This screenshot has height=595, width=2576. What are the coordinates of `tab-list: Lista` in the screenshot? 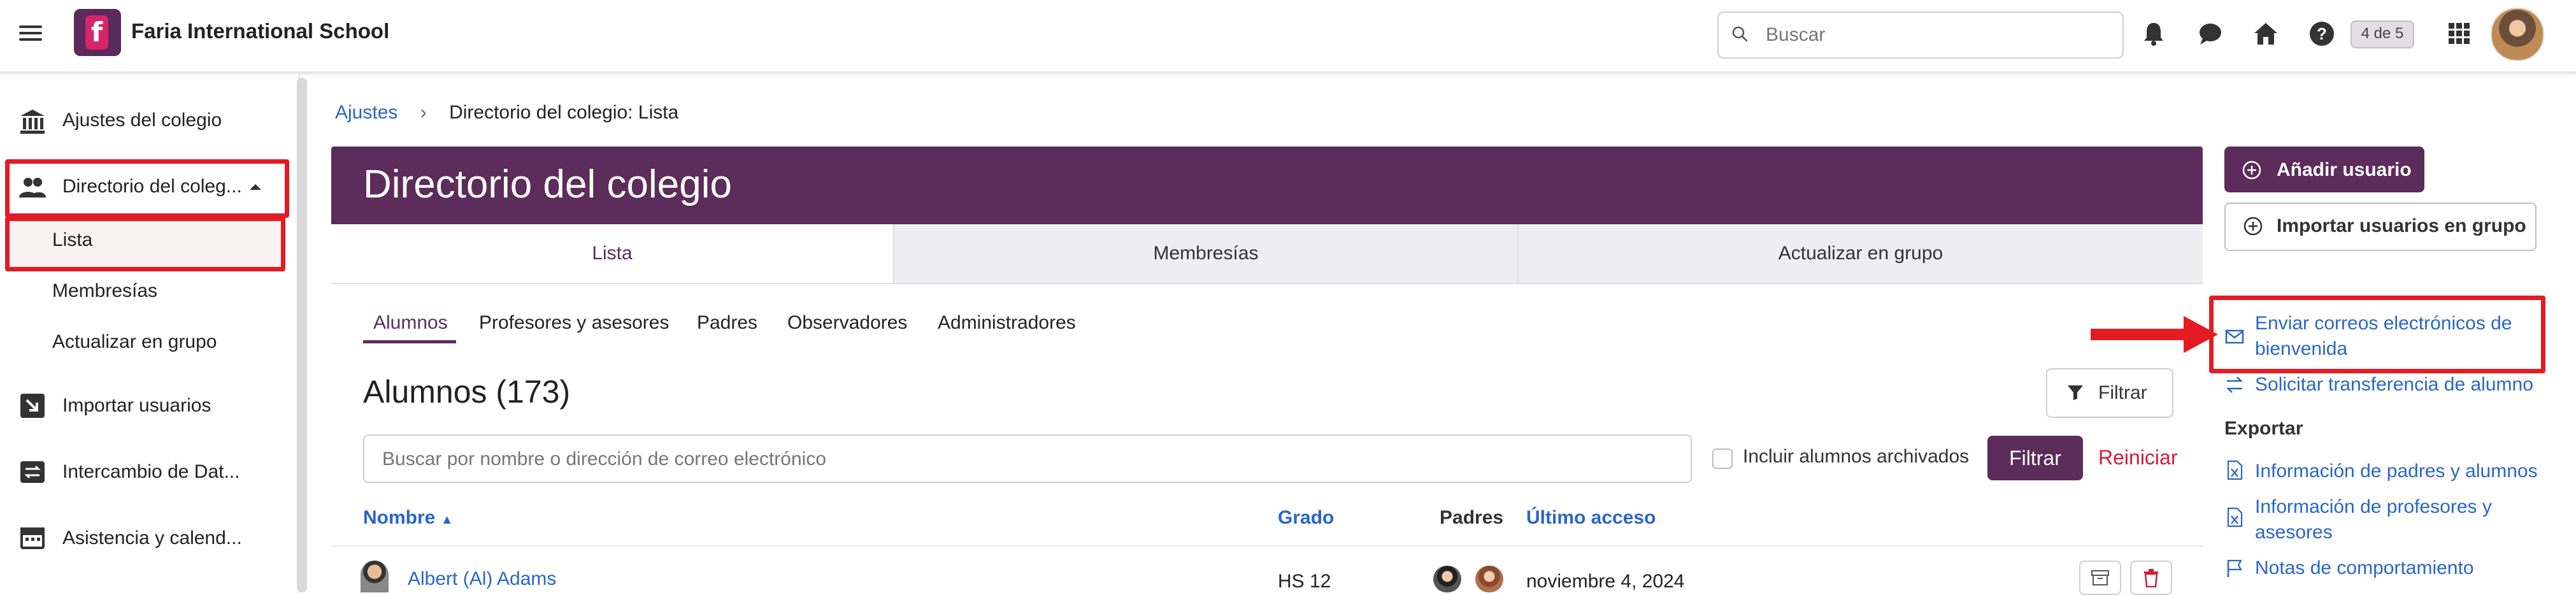 It's located at (612, 253).